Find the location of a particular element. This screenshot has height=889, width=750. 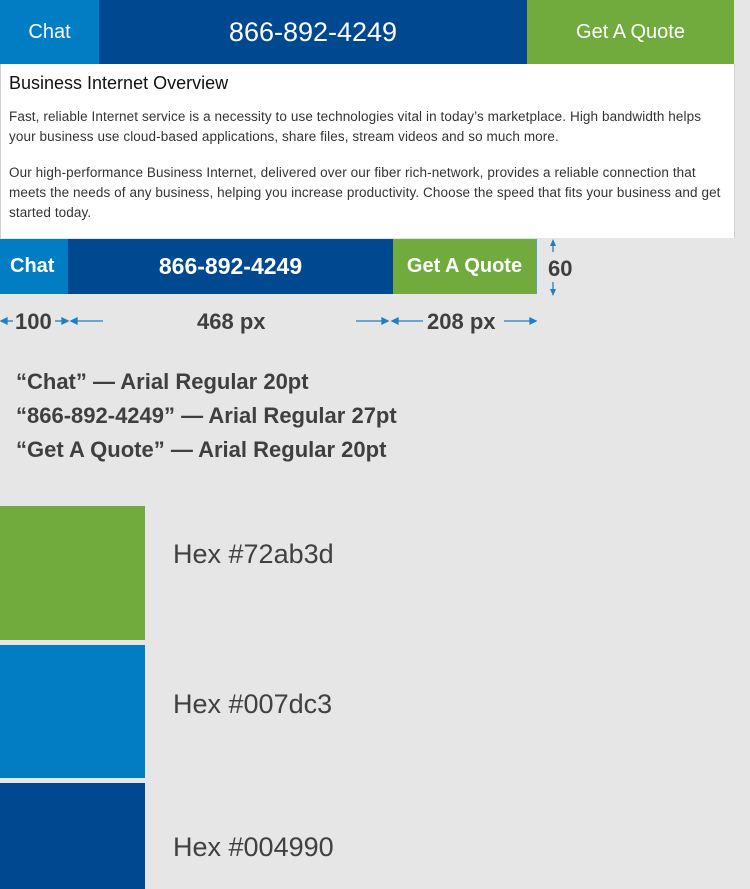

top-cta-bar: Chat 866-892-4249 Get A Quote is located at coordinates (367, 32).